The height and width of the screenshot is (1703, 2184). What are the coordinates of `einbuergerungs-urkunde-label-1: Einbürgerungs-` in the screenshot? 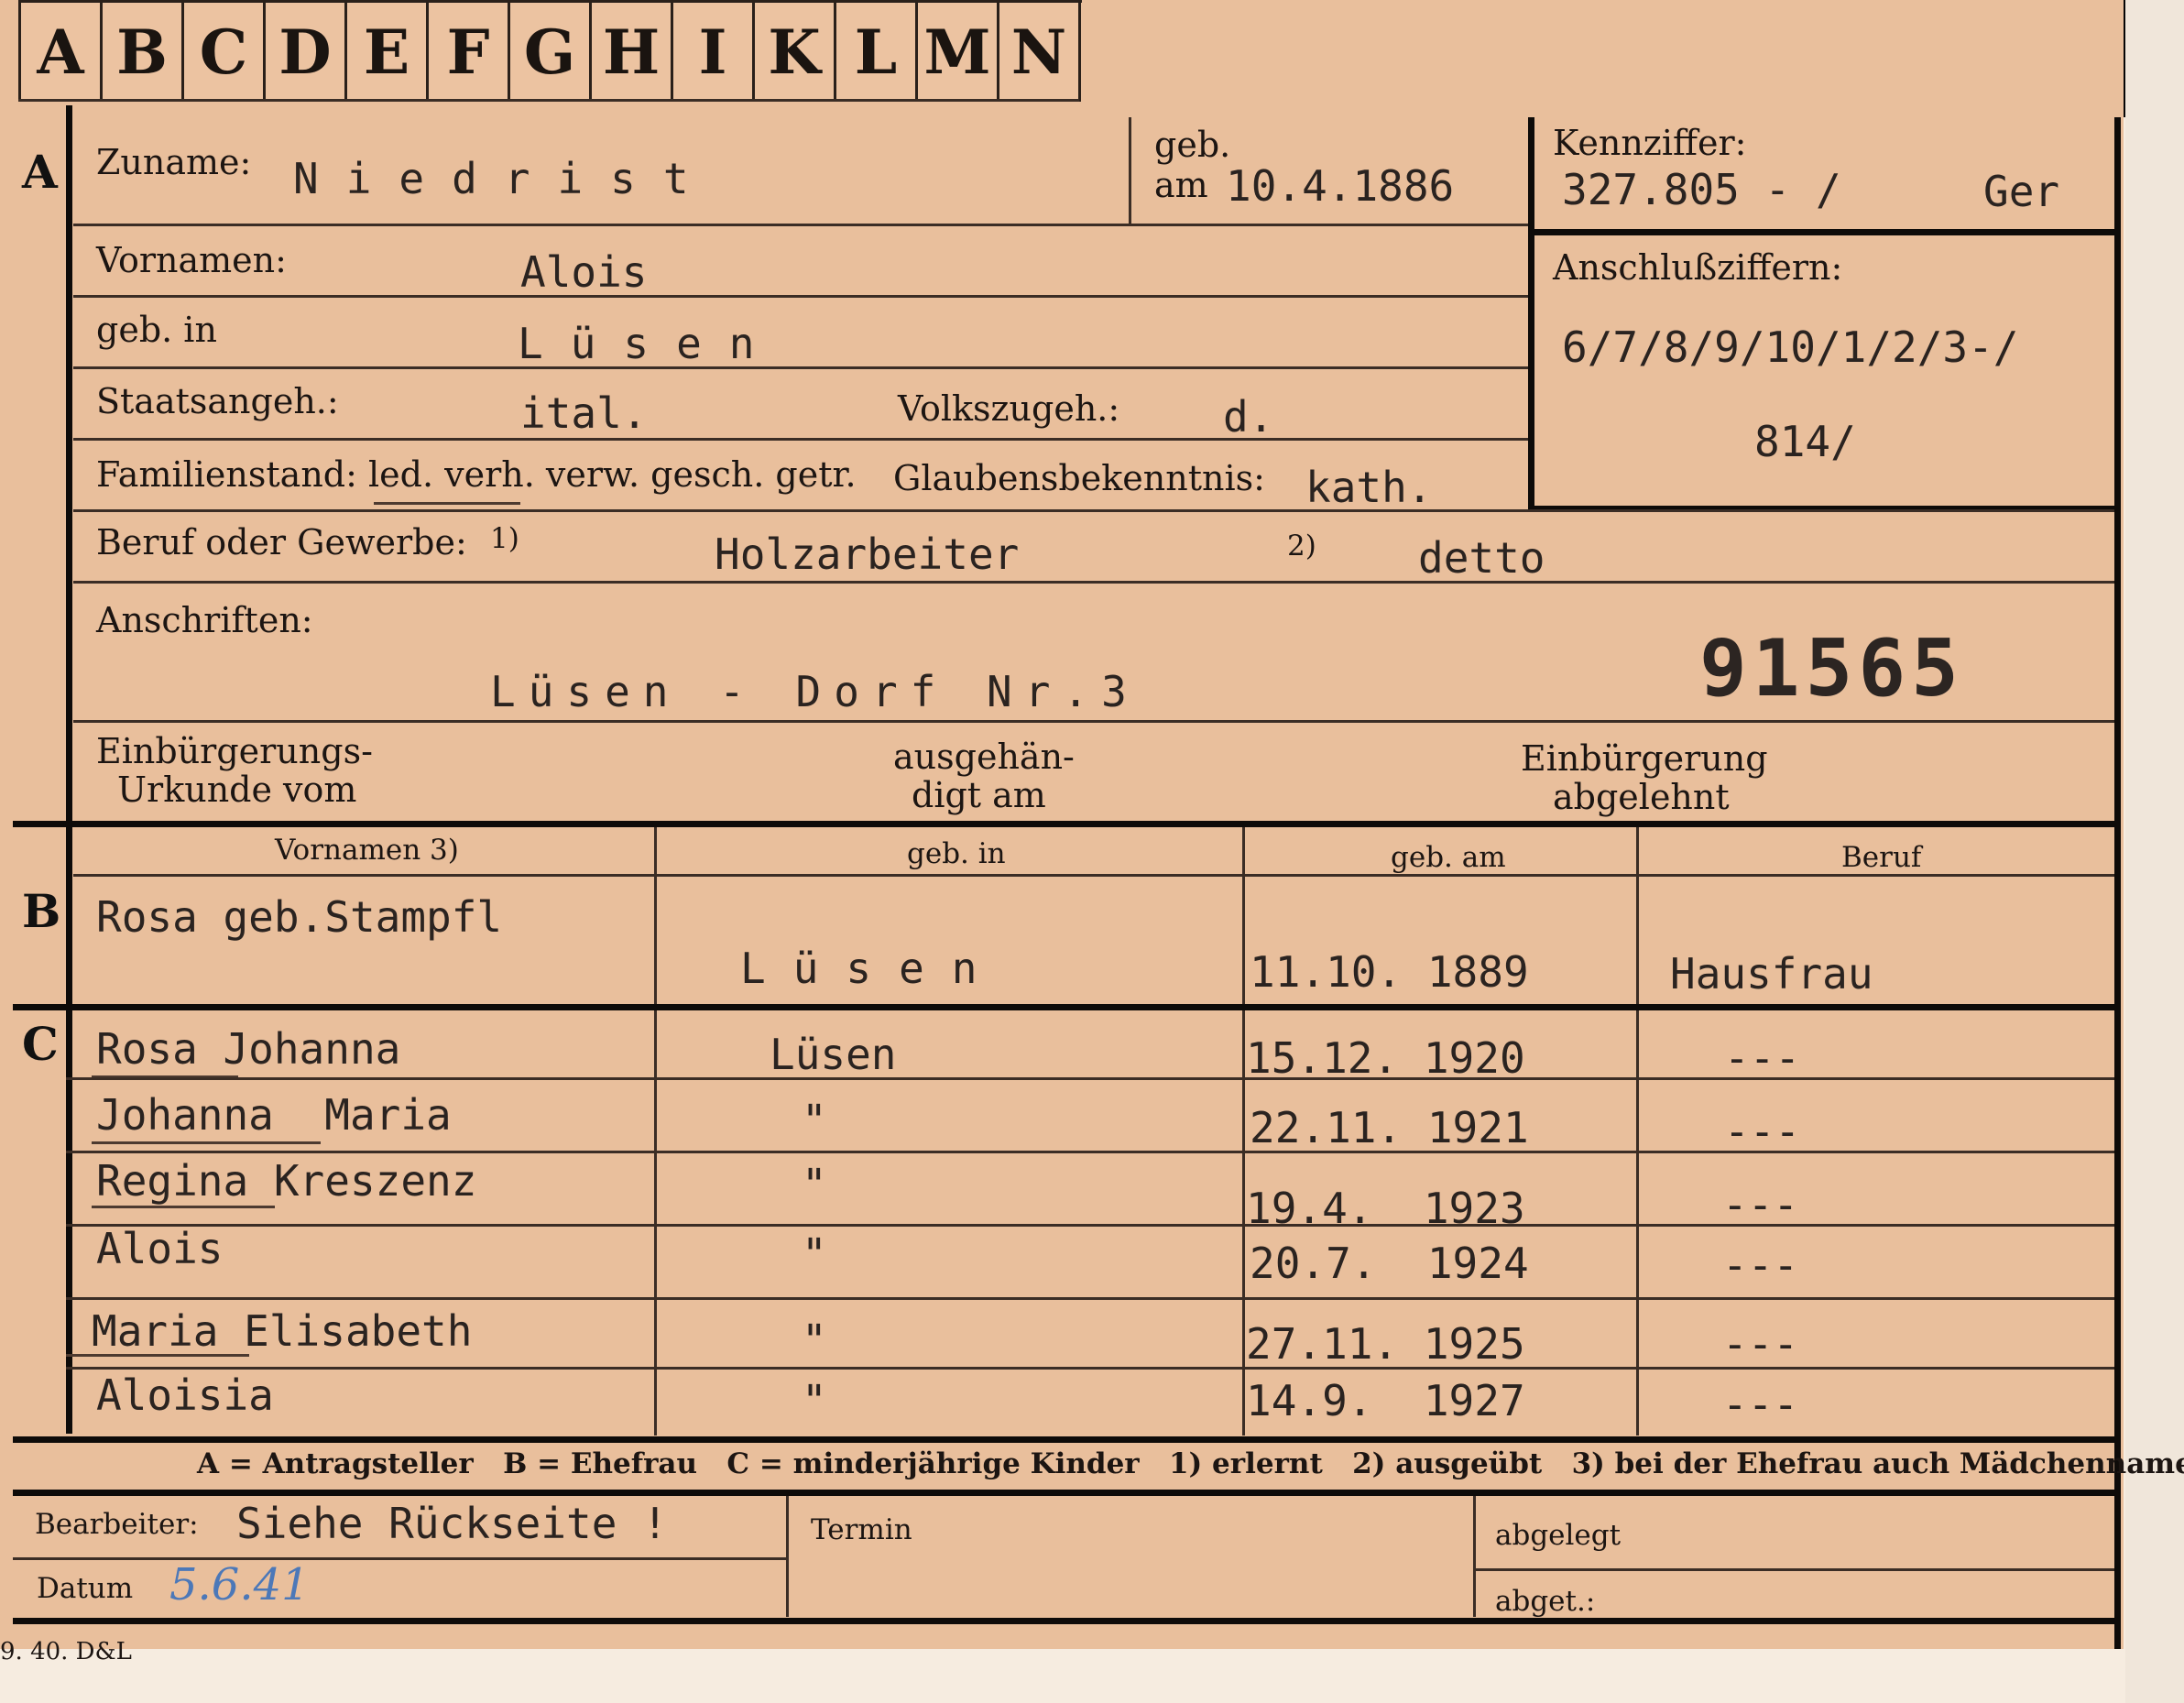 It's located at (234, 751).